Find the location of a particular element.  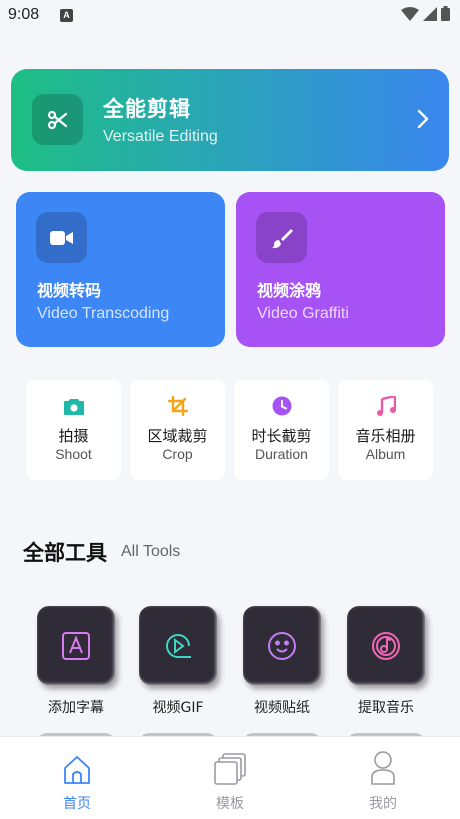

tool-subtitle: Duration is located at coordinates (281, 454).